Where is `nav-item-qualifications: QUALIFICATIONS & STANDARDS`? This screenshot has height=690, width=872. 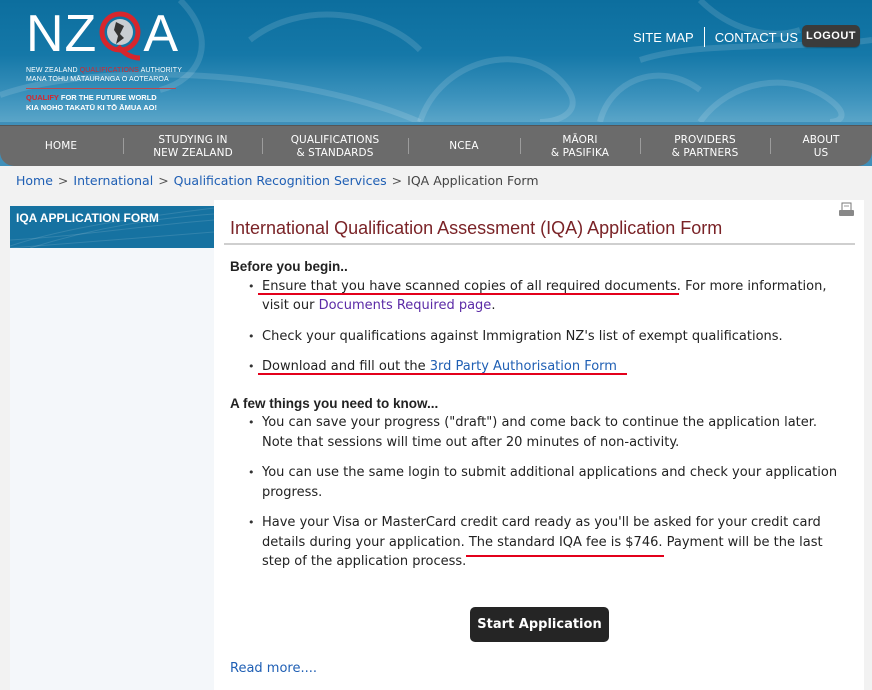 nav-item-qualifications: QUALIFICATIONS & STANDARDS is located at coordinates (335, 146).